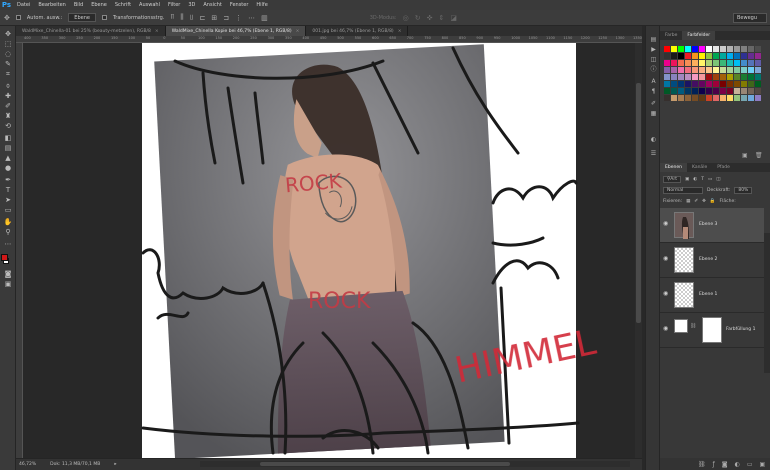  I want to click on quick-mask-icon: ◙, so click(8, 274).